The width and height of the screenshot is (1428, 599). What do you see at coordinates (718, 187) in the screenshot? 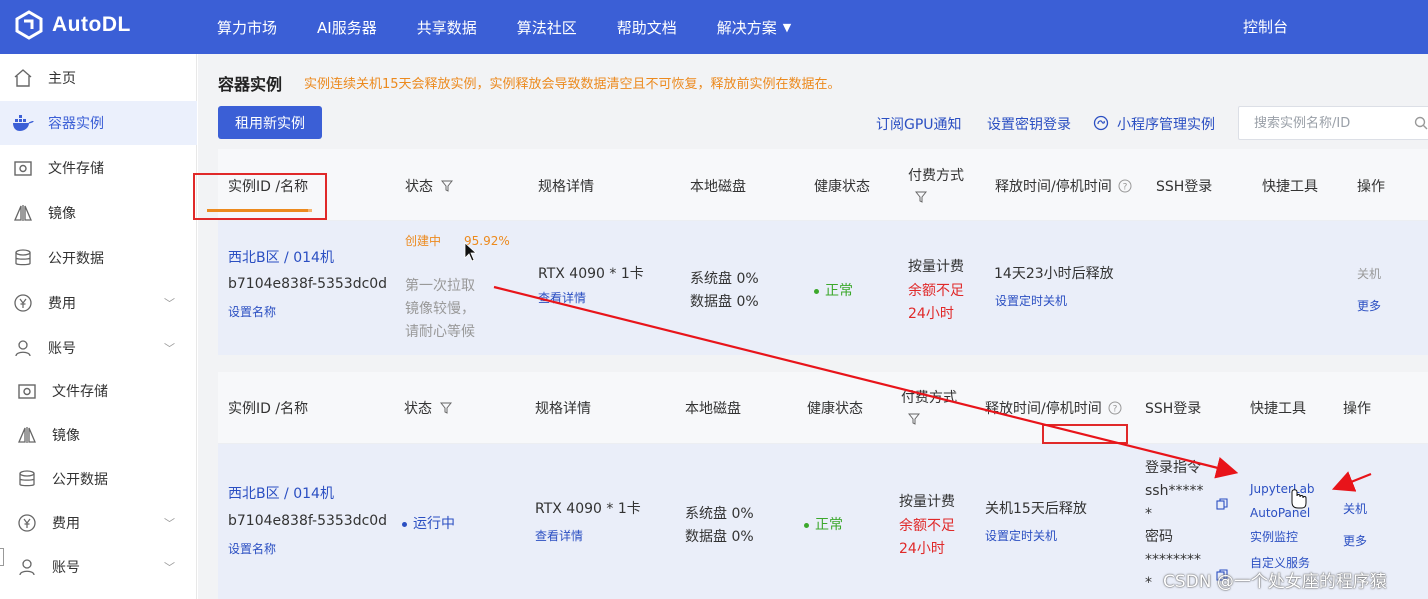
I see `col-local-disk: 本地磁盘` at bounding box center [718, 187].